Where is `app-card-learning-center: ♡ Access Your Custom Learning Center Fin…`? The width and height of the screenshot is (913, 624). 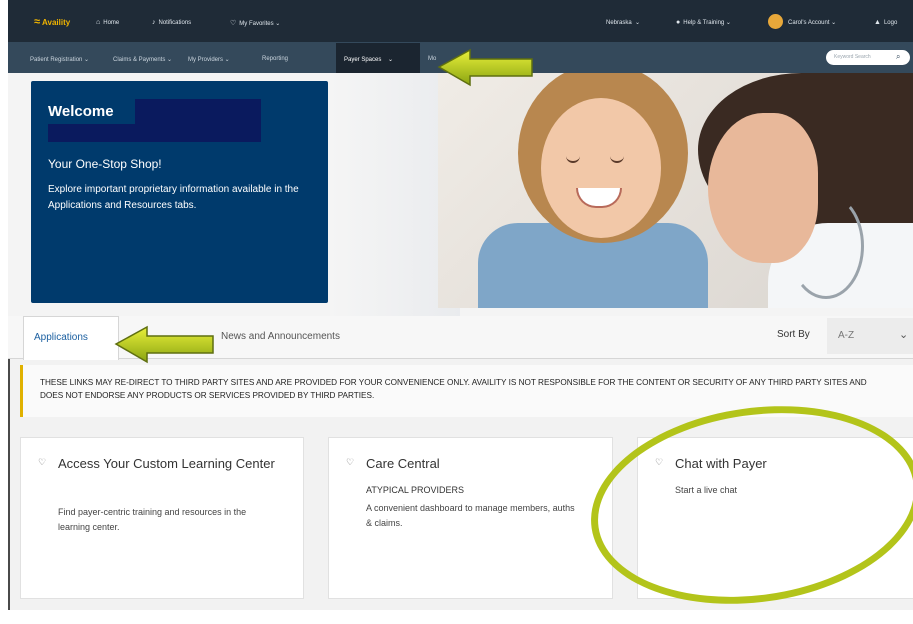 app-card-learning-center: ♡ Access Your Custom Learning Center Fin… is located at coordinates (162, 518).